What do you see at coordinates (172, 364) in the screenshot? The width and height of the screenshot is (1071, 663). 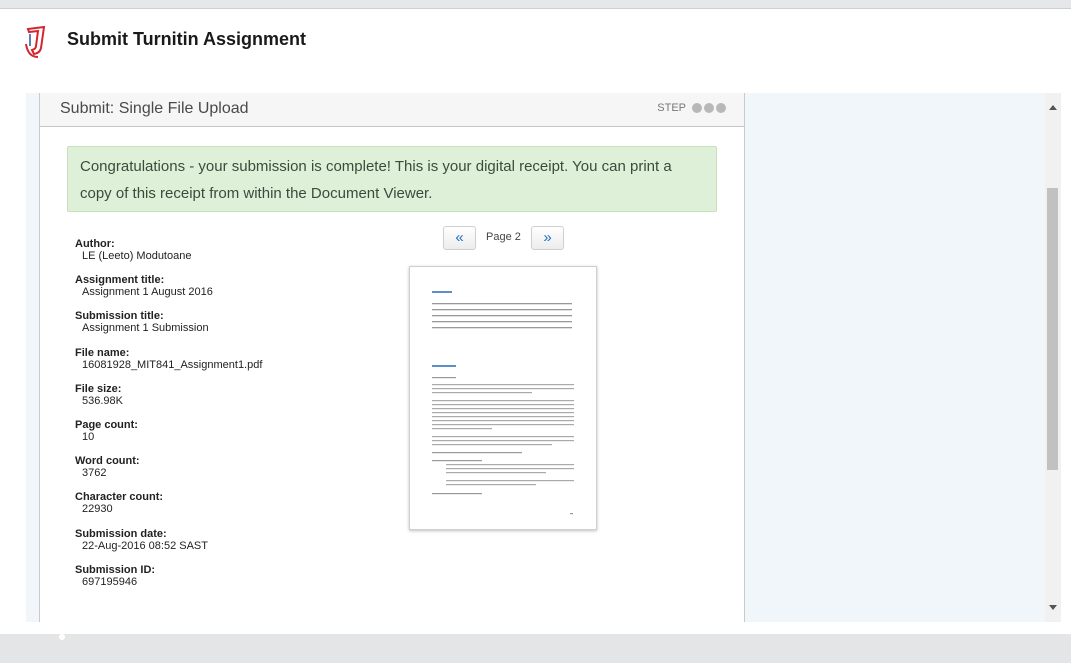 I see `field-value: 16081928_MIT841_Assignment1.pdf` at bounding box center [172, 364].